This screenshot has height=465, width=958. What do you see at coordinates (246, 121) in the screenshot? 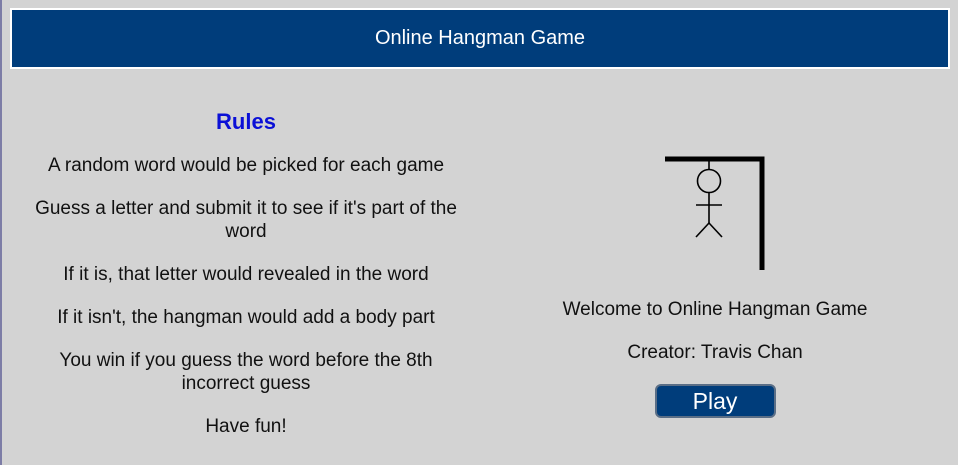
I see `rules-title: Rules` at bounding box center [246, 121].